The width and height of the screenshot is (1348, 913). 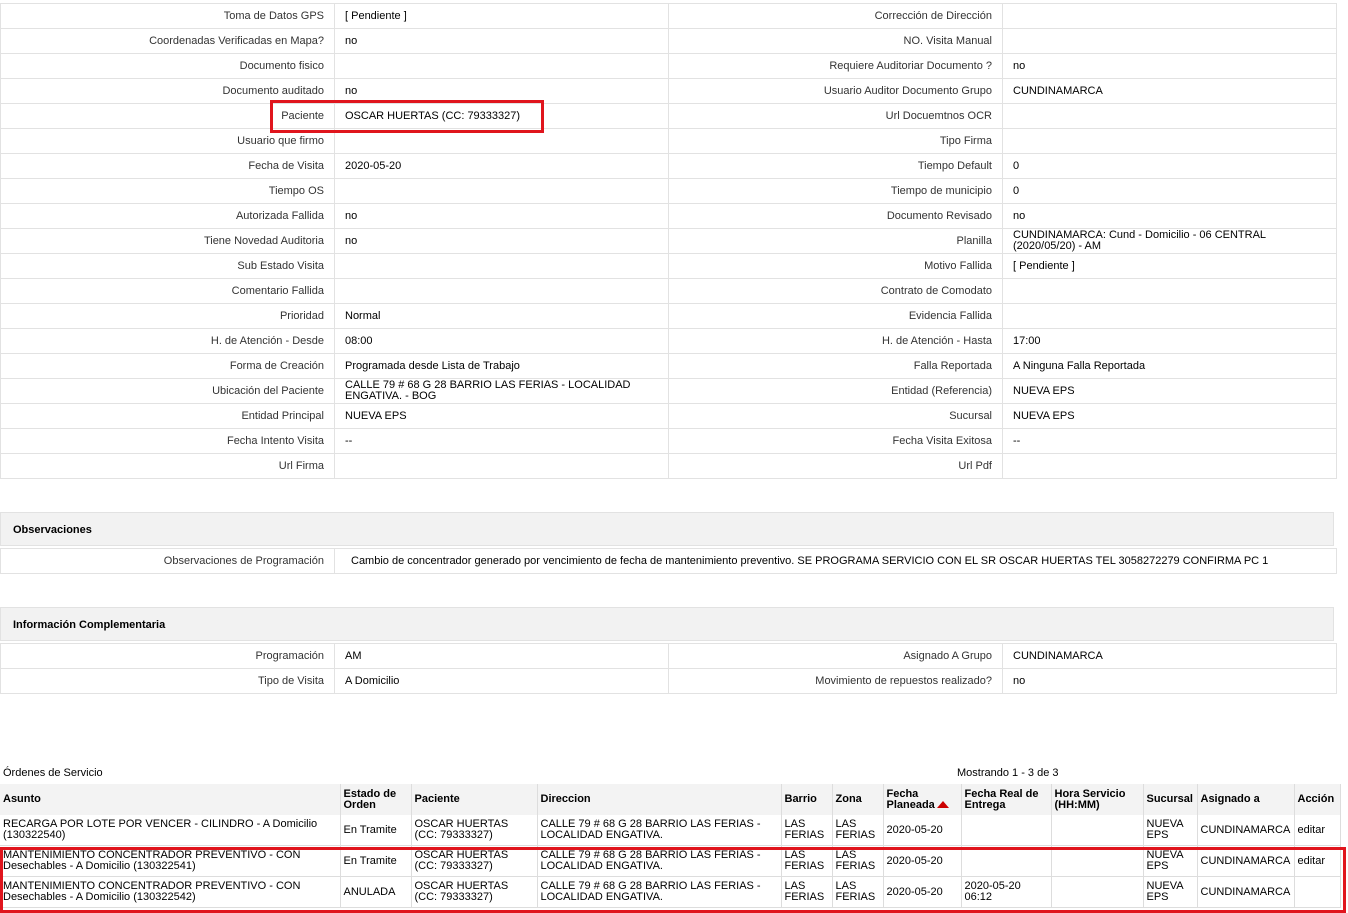 What do you see at coordinates (1169, 66) in the screenshot?
I see `requiere-auditoriar-documento-value: no` at bounding box center [1169, 66].